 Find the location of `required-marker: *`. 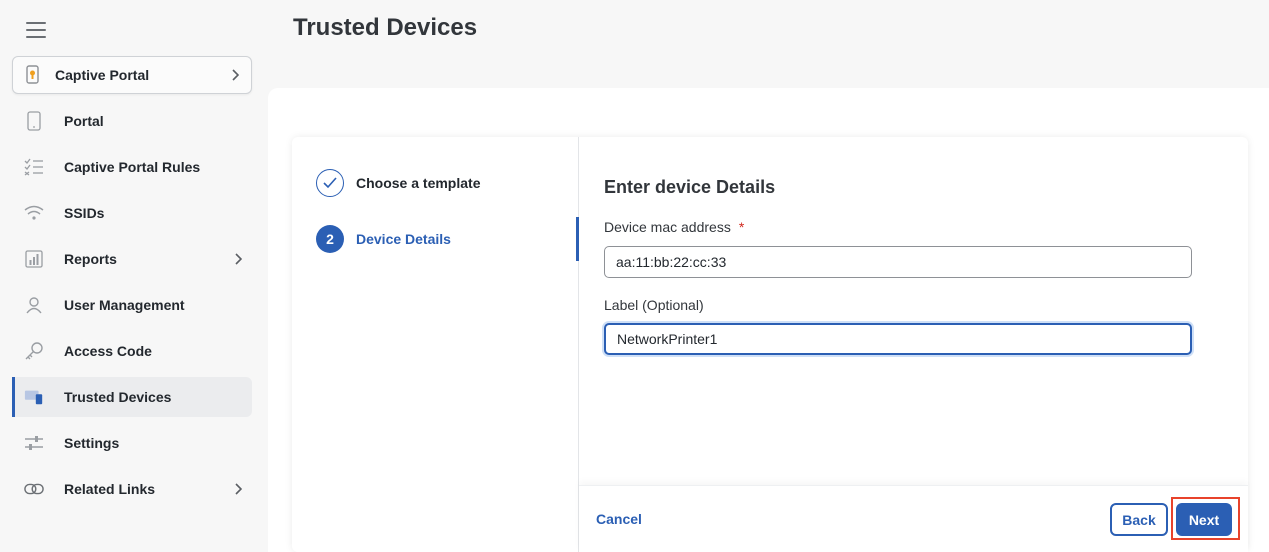

required-marker: * is located at coordinates (741, 227).